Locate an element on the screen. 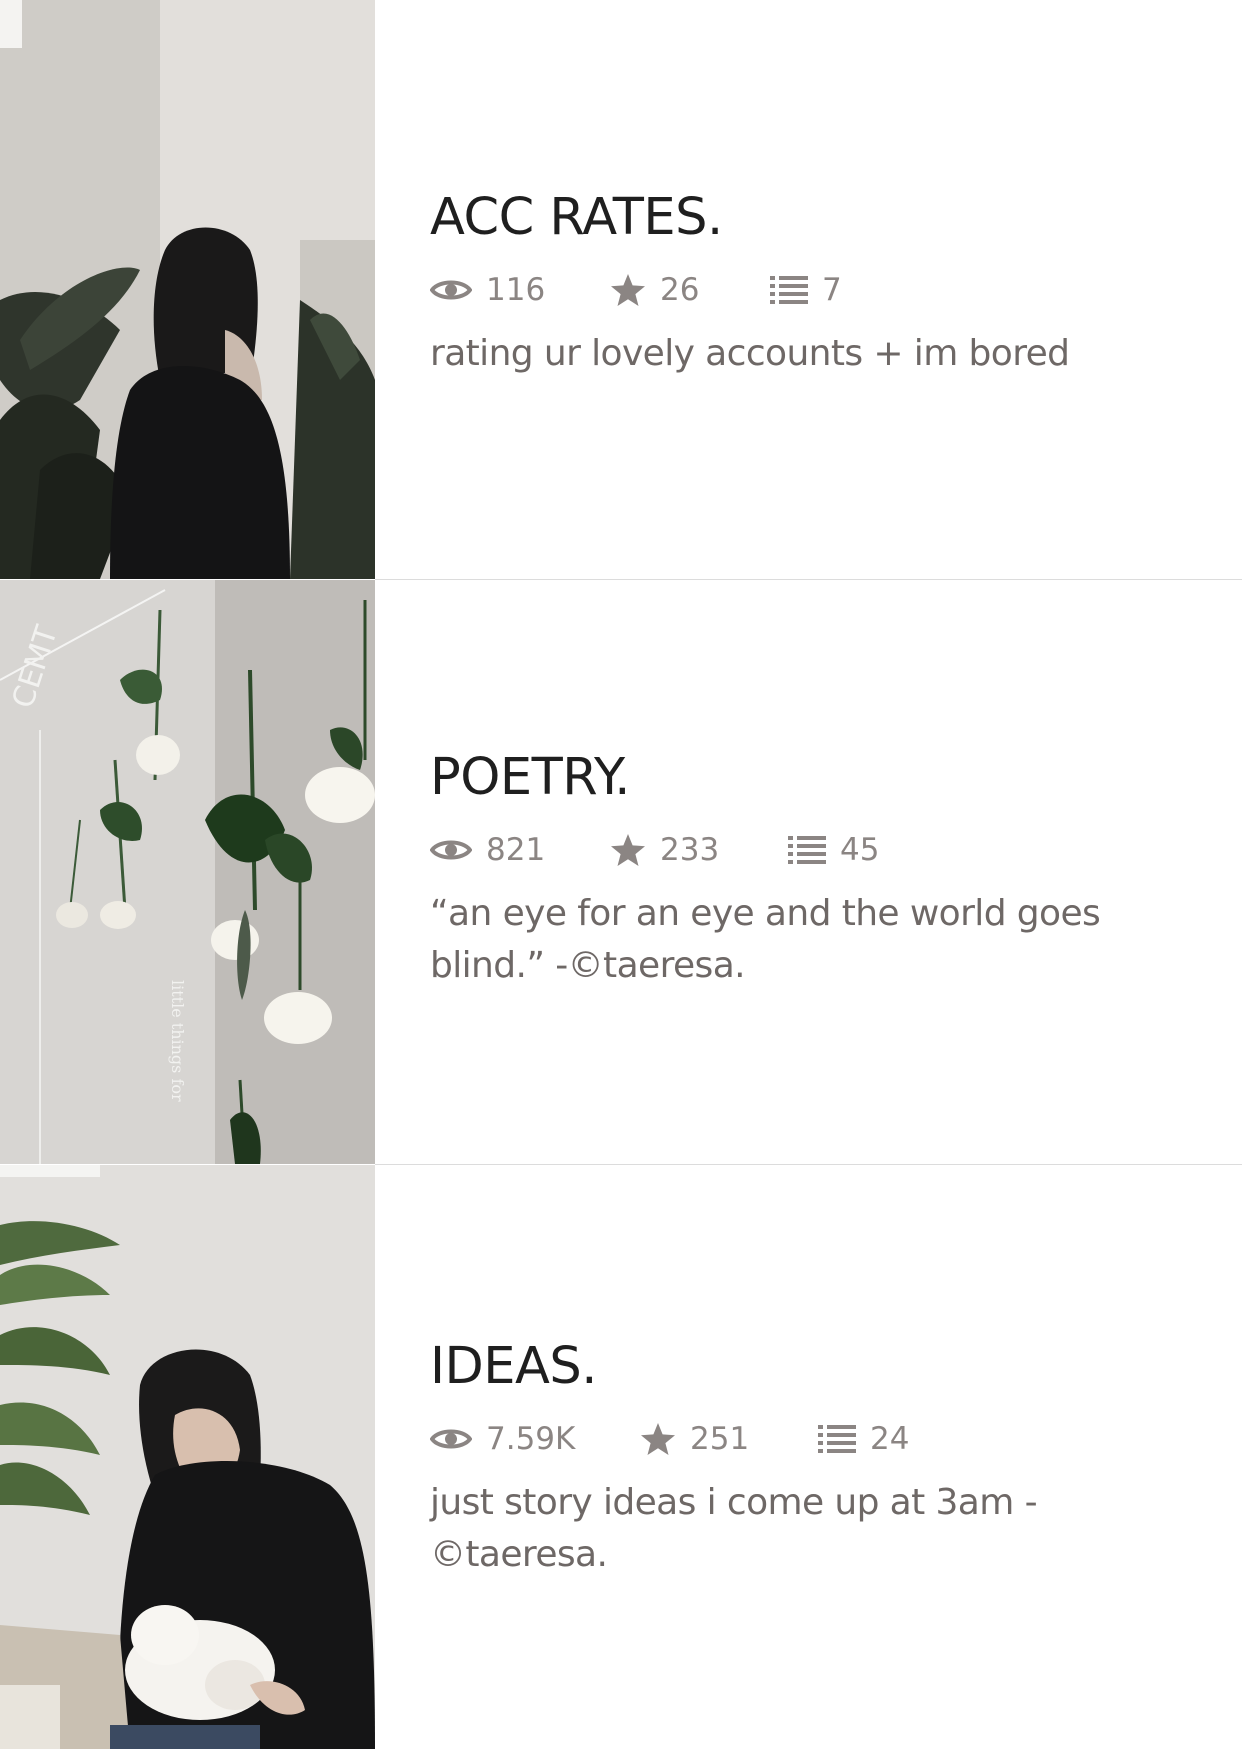  parts-stat: 7 is located at coordinates (806, 290).